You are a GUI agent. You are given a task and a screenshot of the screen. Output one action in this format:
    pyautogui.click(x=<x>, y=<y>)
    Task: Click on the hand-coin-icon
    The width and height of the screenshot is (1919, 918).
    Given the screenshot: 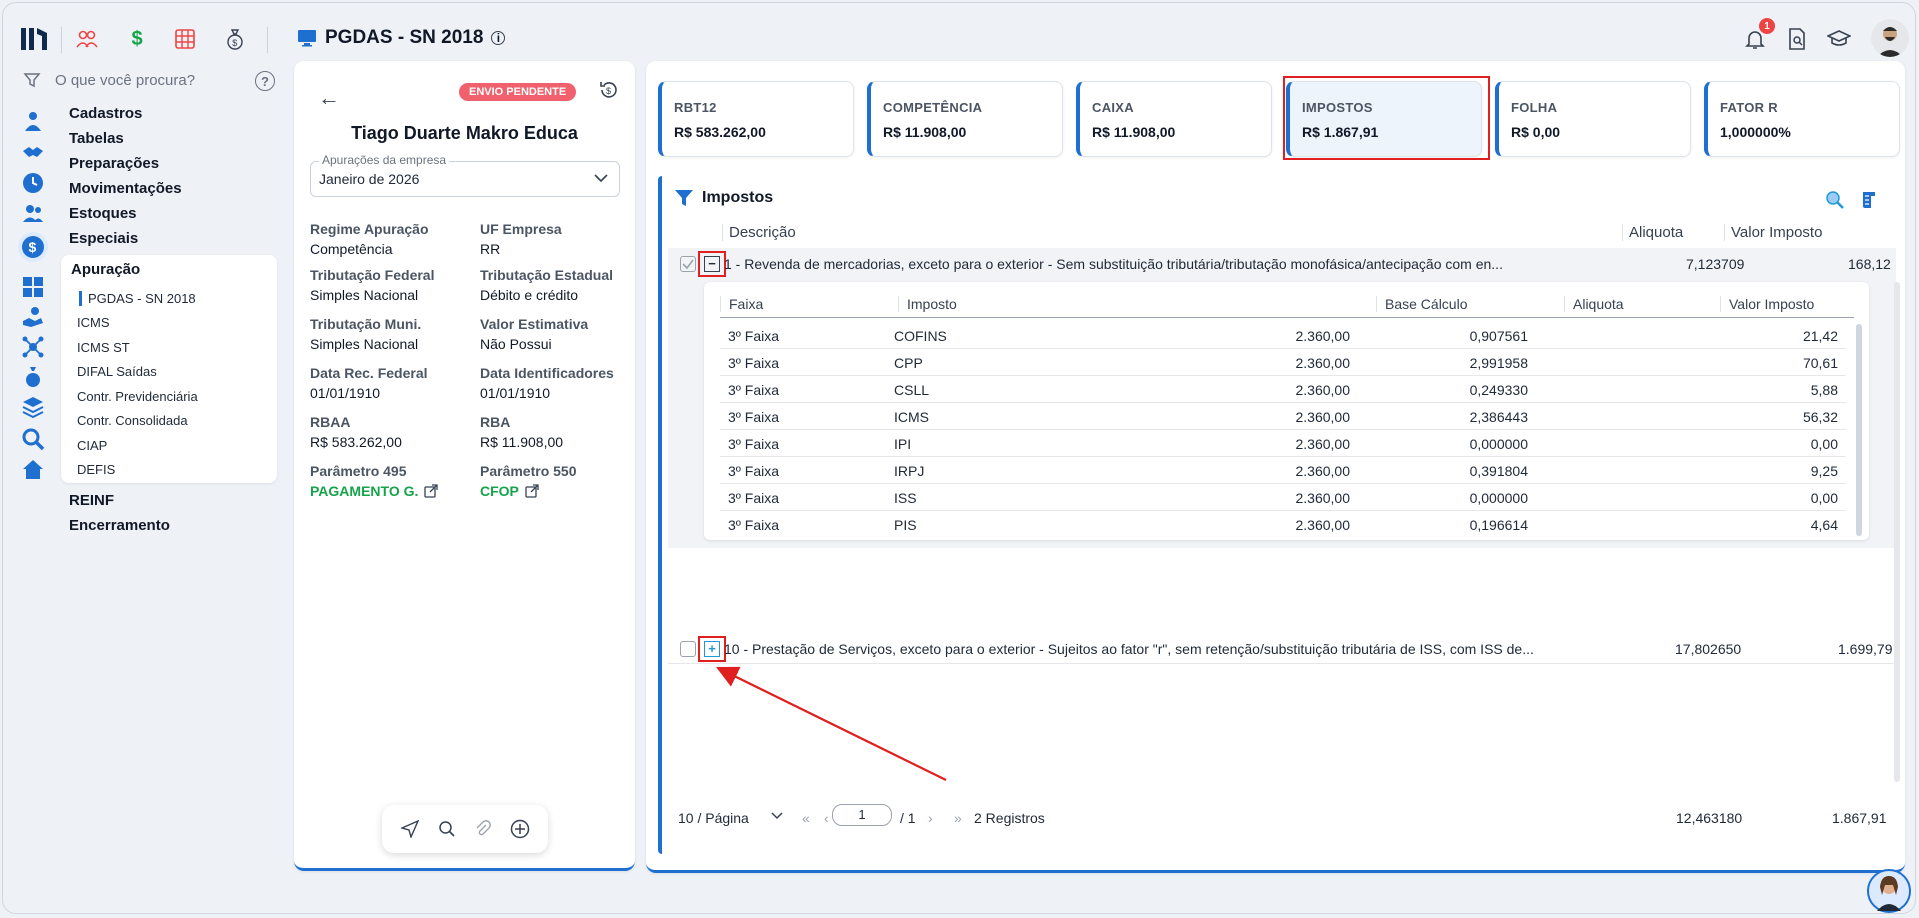 What is the action you would take?
    pyautogui.click(x=33, y=317)
    